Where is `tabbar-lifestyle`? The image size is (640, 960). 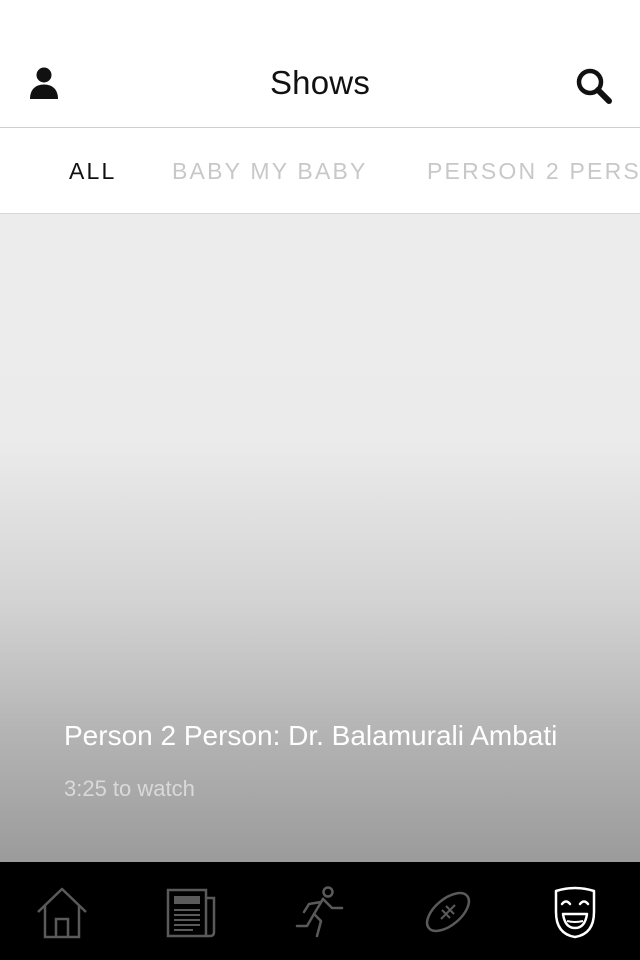 tabbar-lifestyle is located at coordinates (320, 912).